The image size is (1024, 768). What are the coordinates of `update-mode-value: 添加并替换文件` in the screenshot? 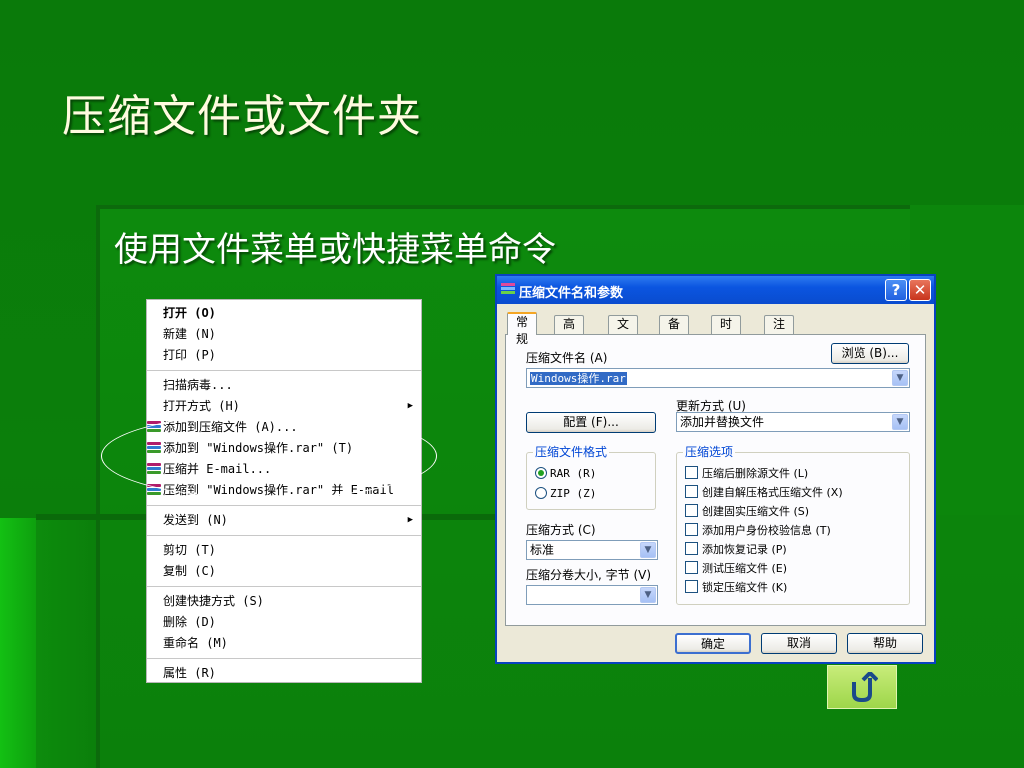 It's located at (722, 422).